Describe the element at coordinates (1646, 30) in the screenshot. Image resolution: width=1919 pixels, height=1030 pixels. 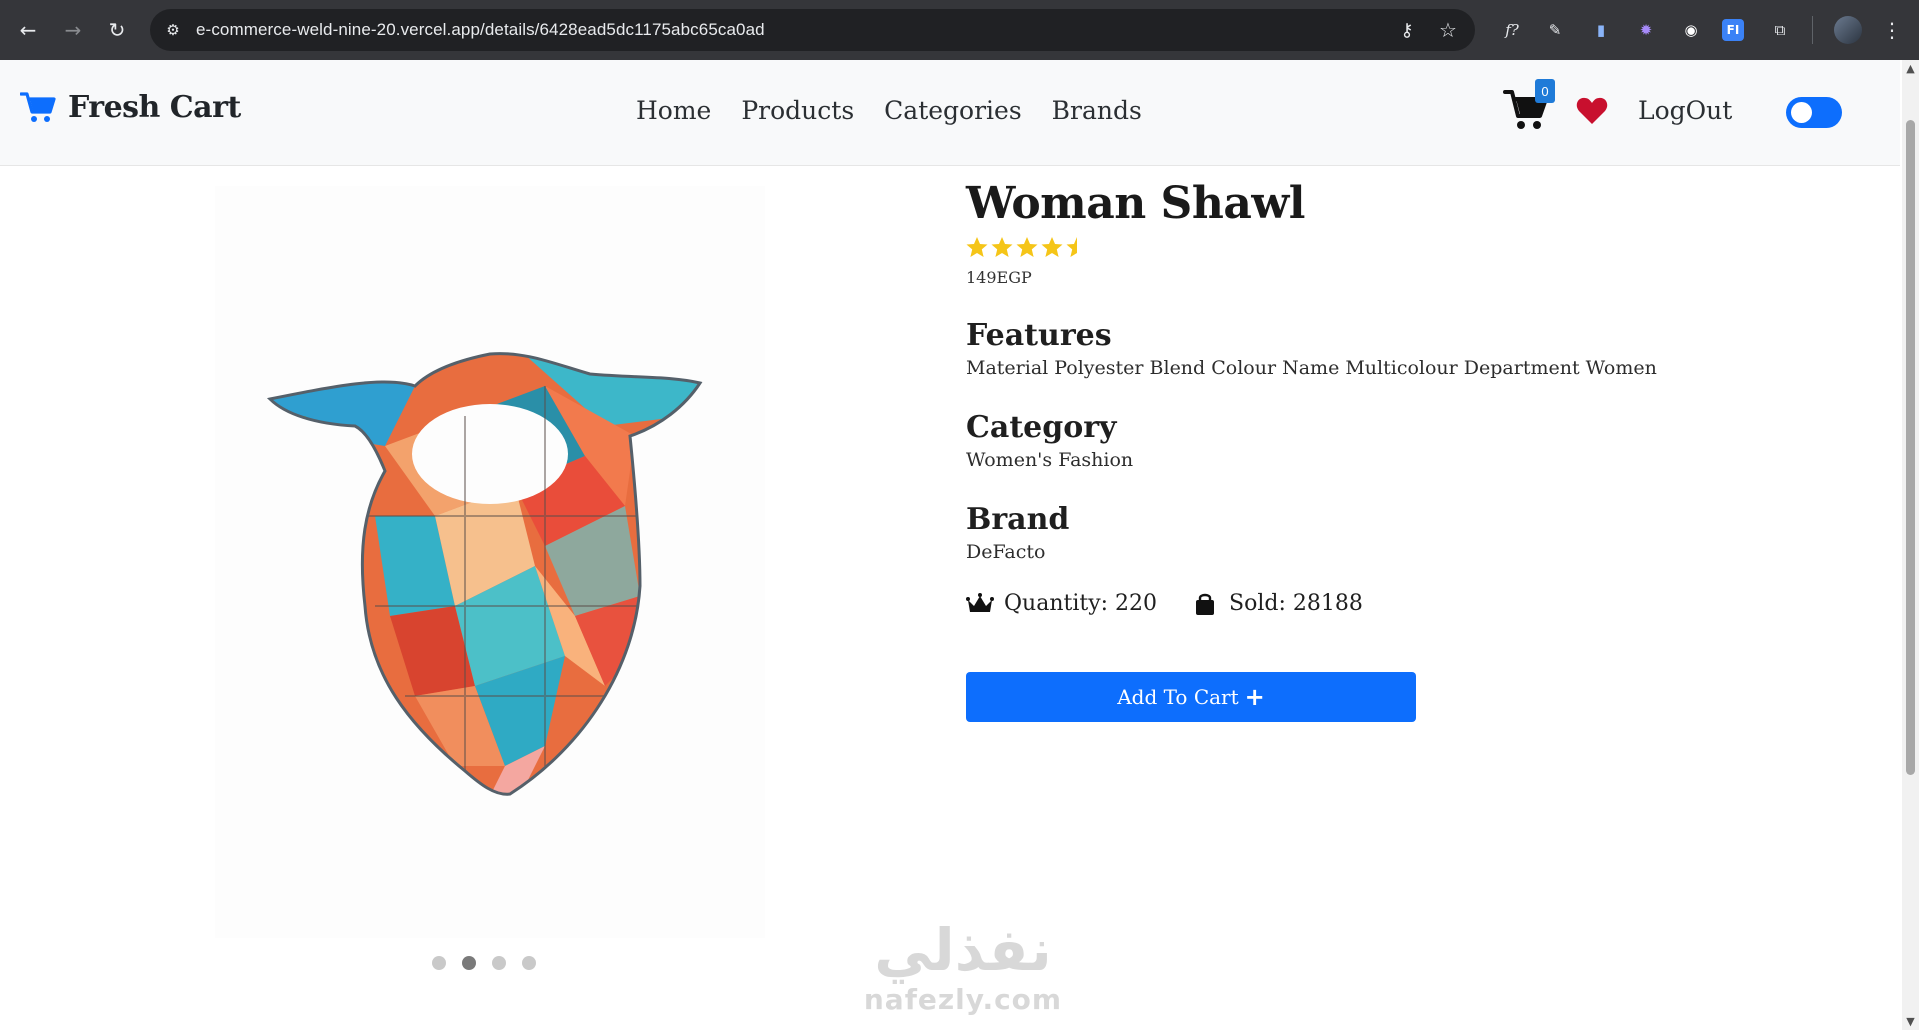
I see `gear-extension-icon: ✹` at that location.